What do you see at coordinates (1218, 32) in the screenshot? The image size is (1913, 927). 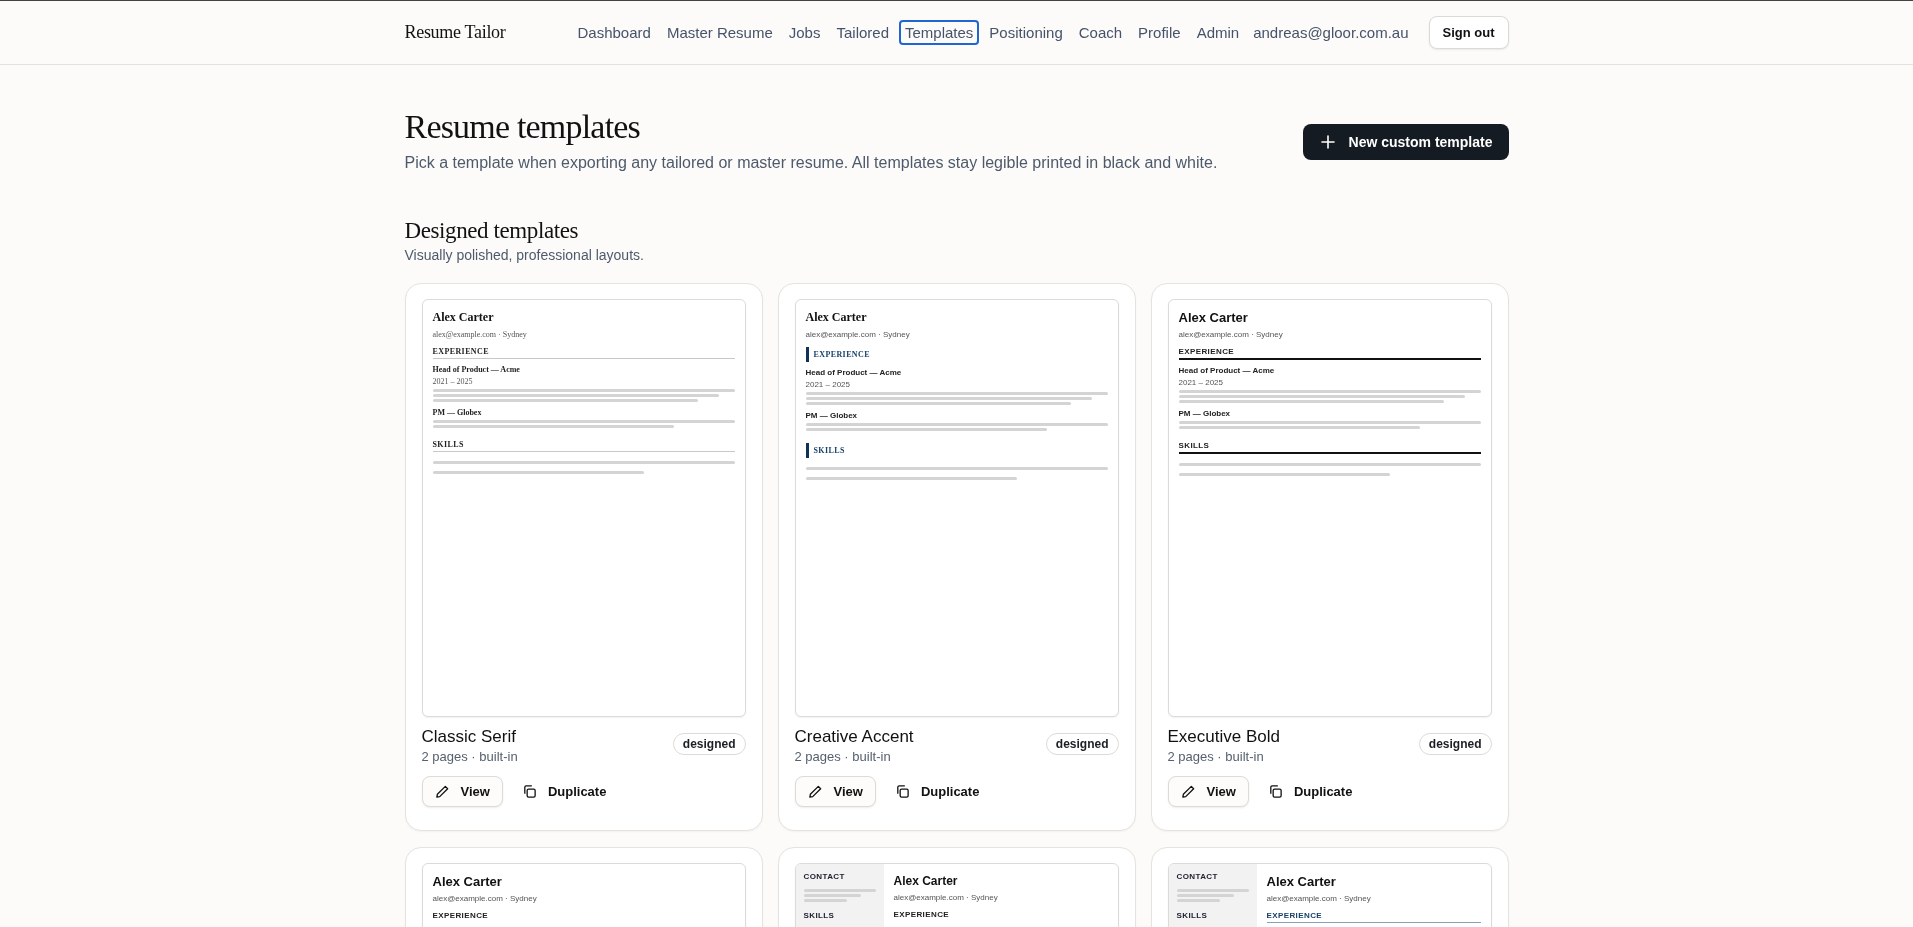 I see `nav-link: Admin` at bounding box center [1218, 32].